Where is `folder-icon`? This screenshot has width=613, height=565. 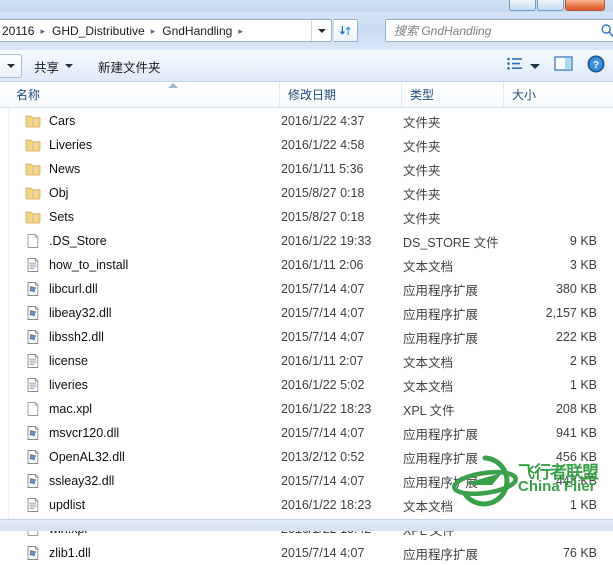
folder-icon is located at coordinates (33, 169).